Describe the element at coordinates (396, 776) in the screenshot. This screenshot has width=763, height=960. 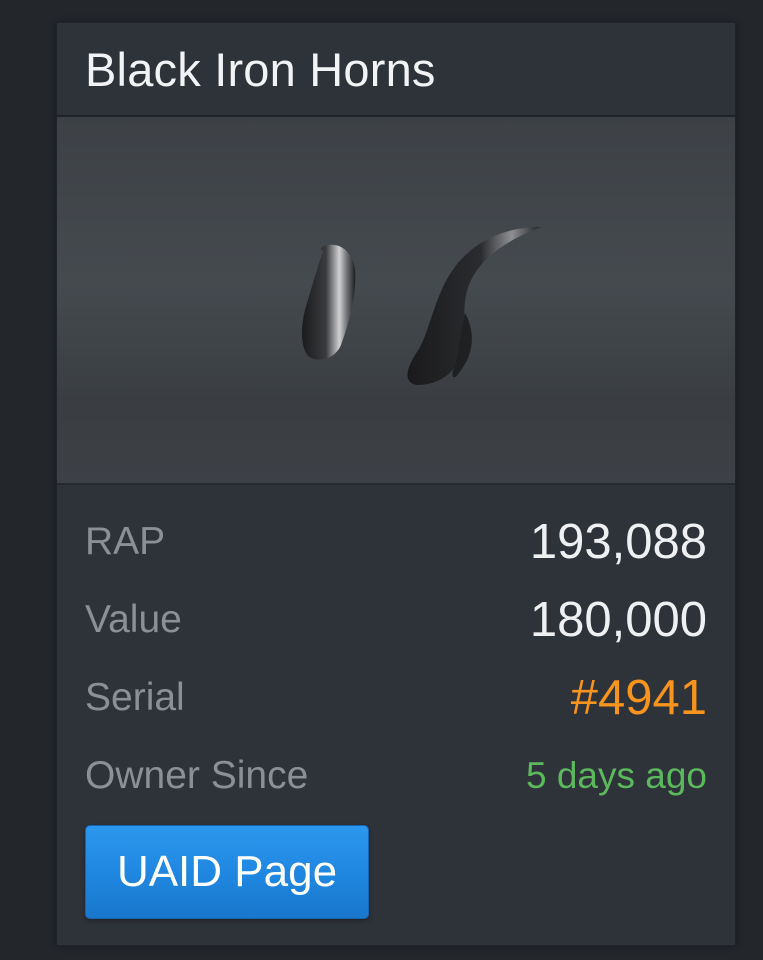
I see `stat-row-owner-since: Owner Since 5 days ago` at that location.